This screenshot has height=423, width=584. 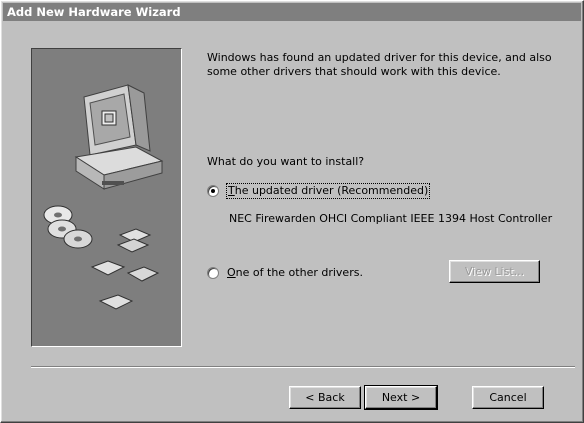 I want to click on updated-driver-label: The updated driver (Recommended), so click(x=328, y=191).